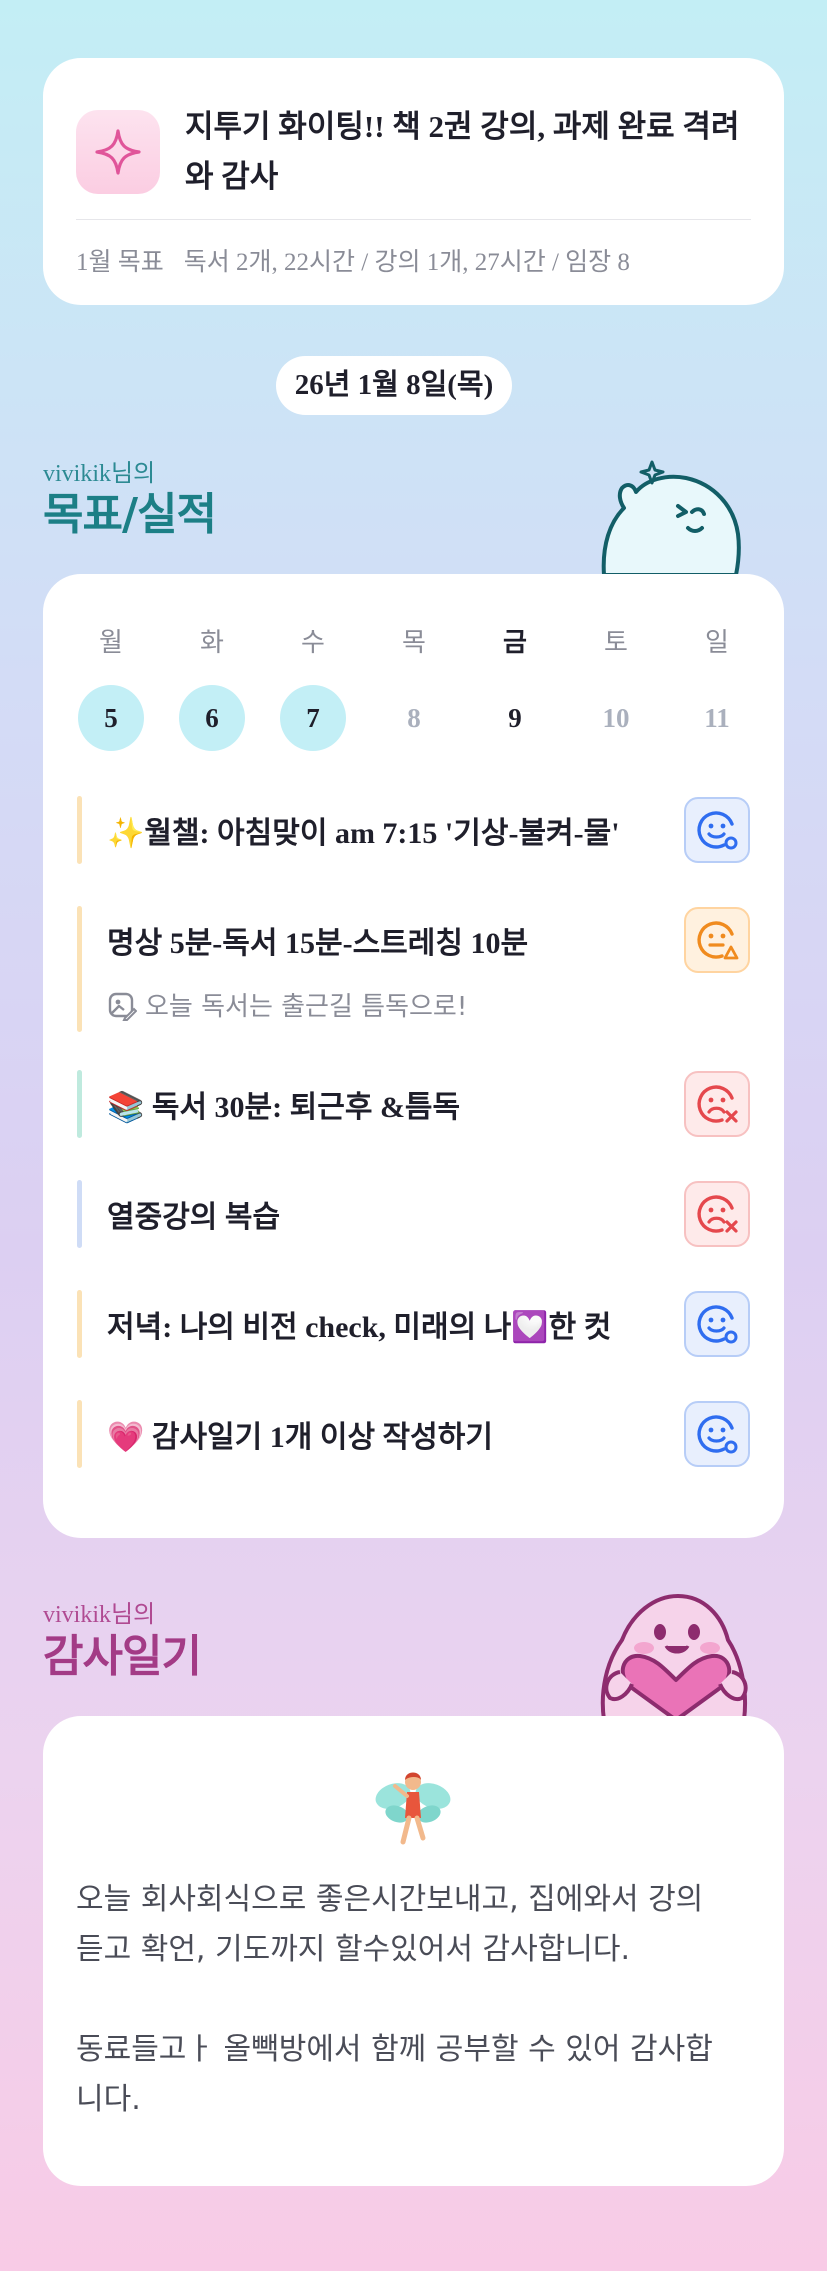  Describe the element at coordinates (717, 718) in the screenshot. I see `date-11: 11` at that location.